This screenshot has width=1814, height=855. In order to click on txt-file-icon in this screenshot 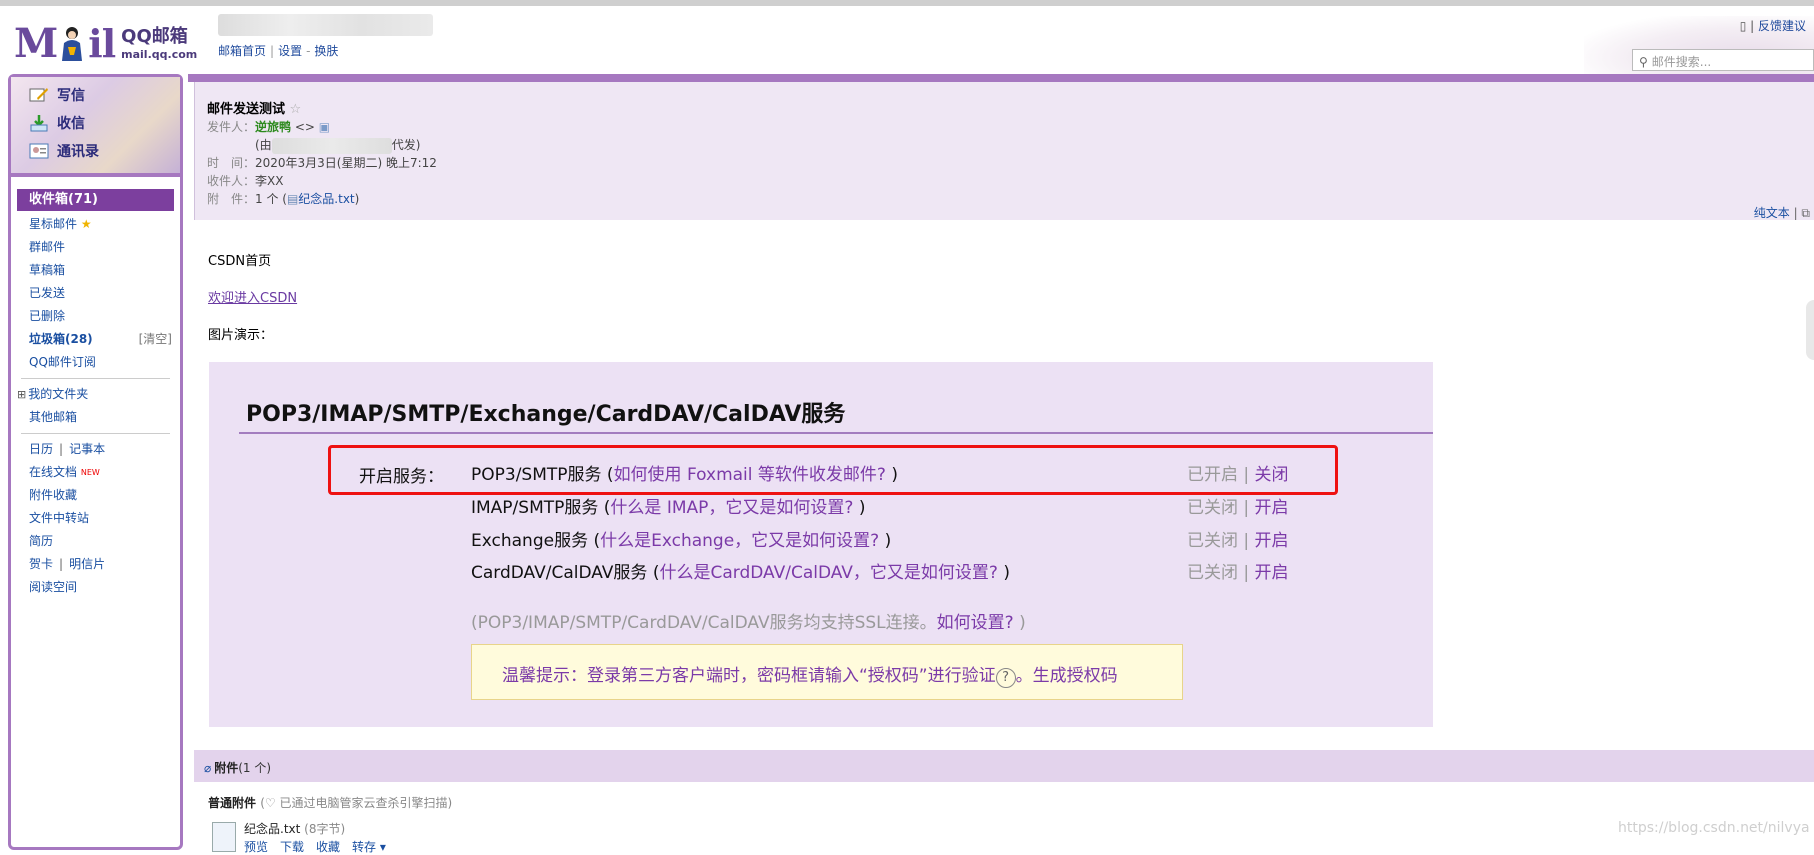, I will do `click(224, 837)`.